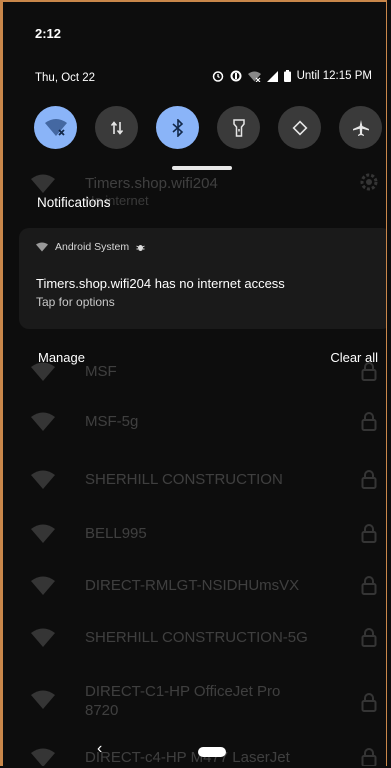  Describe the element at coordinates (75, 302) in the screenshot. I see `notification-subtitle: Tap for options` at that location.